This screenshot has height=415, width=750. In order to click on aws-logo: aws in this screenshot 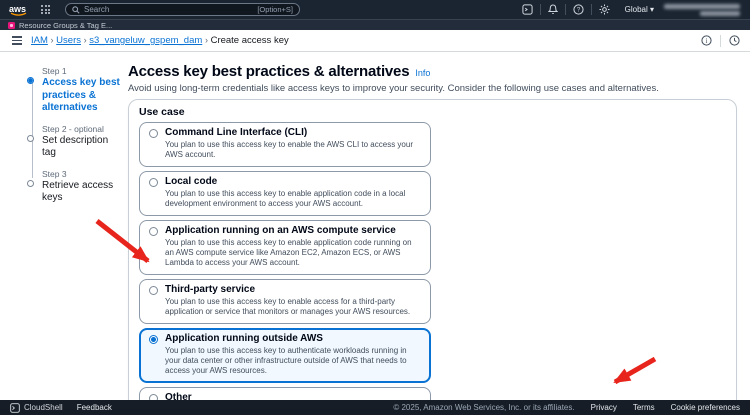, I will do `click(19, 9)`.